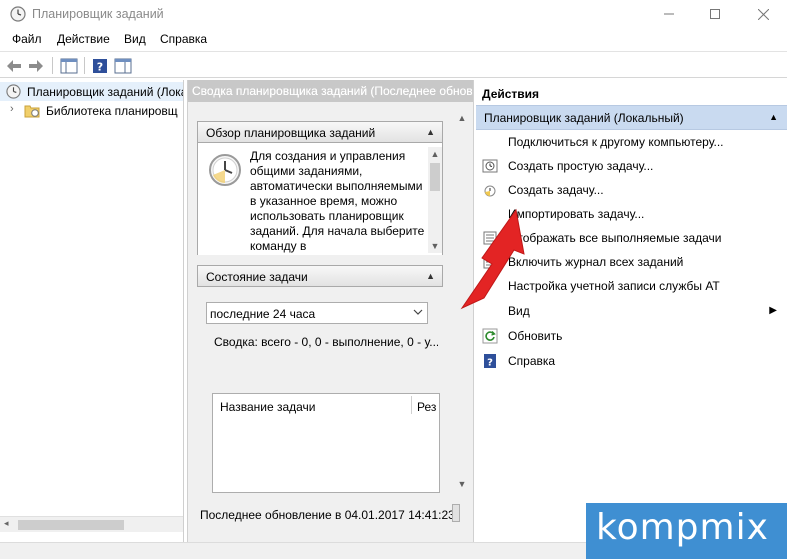  I want to click on minimize-icon, so click(669, 14).